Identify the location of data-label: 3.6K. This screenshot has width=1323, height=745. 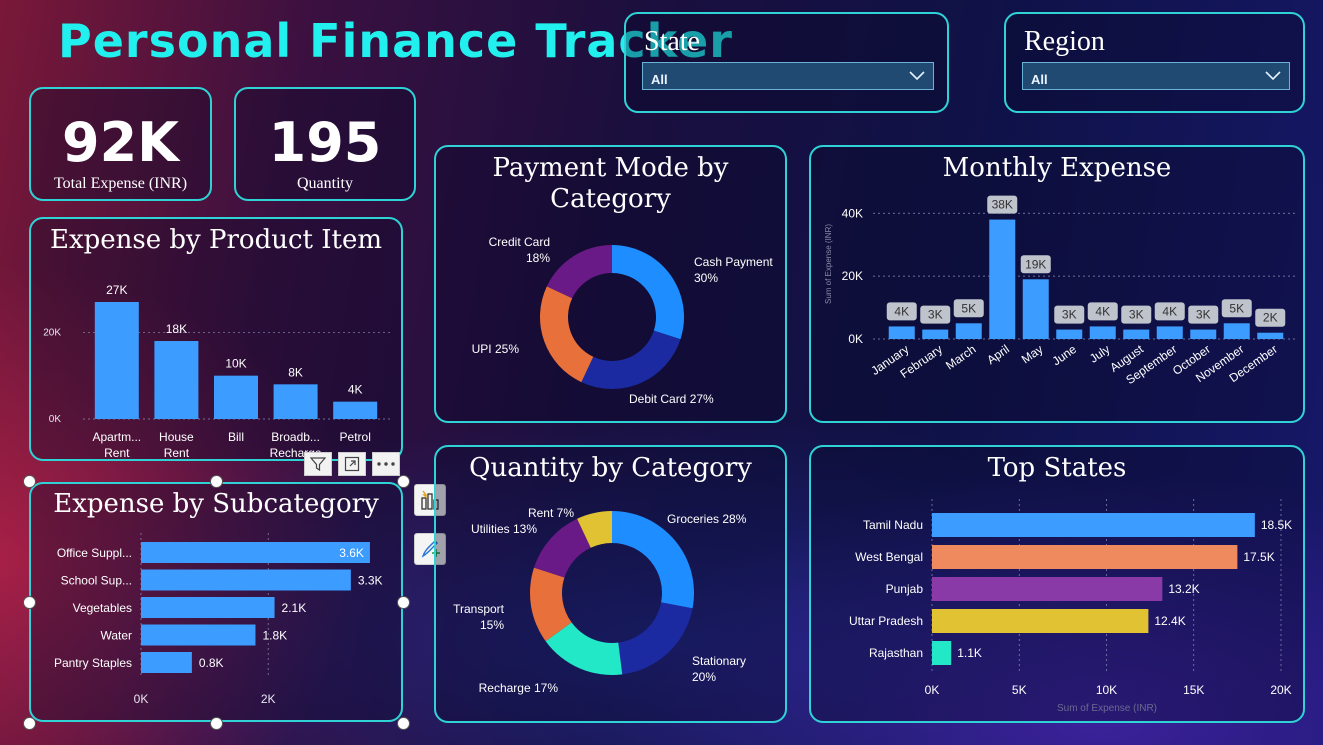
(351, 553).